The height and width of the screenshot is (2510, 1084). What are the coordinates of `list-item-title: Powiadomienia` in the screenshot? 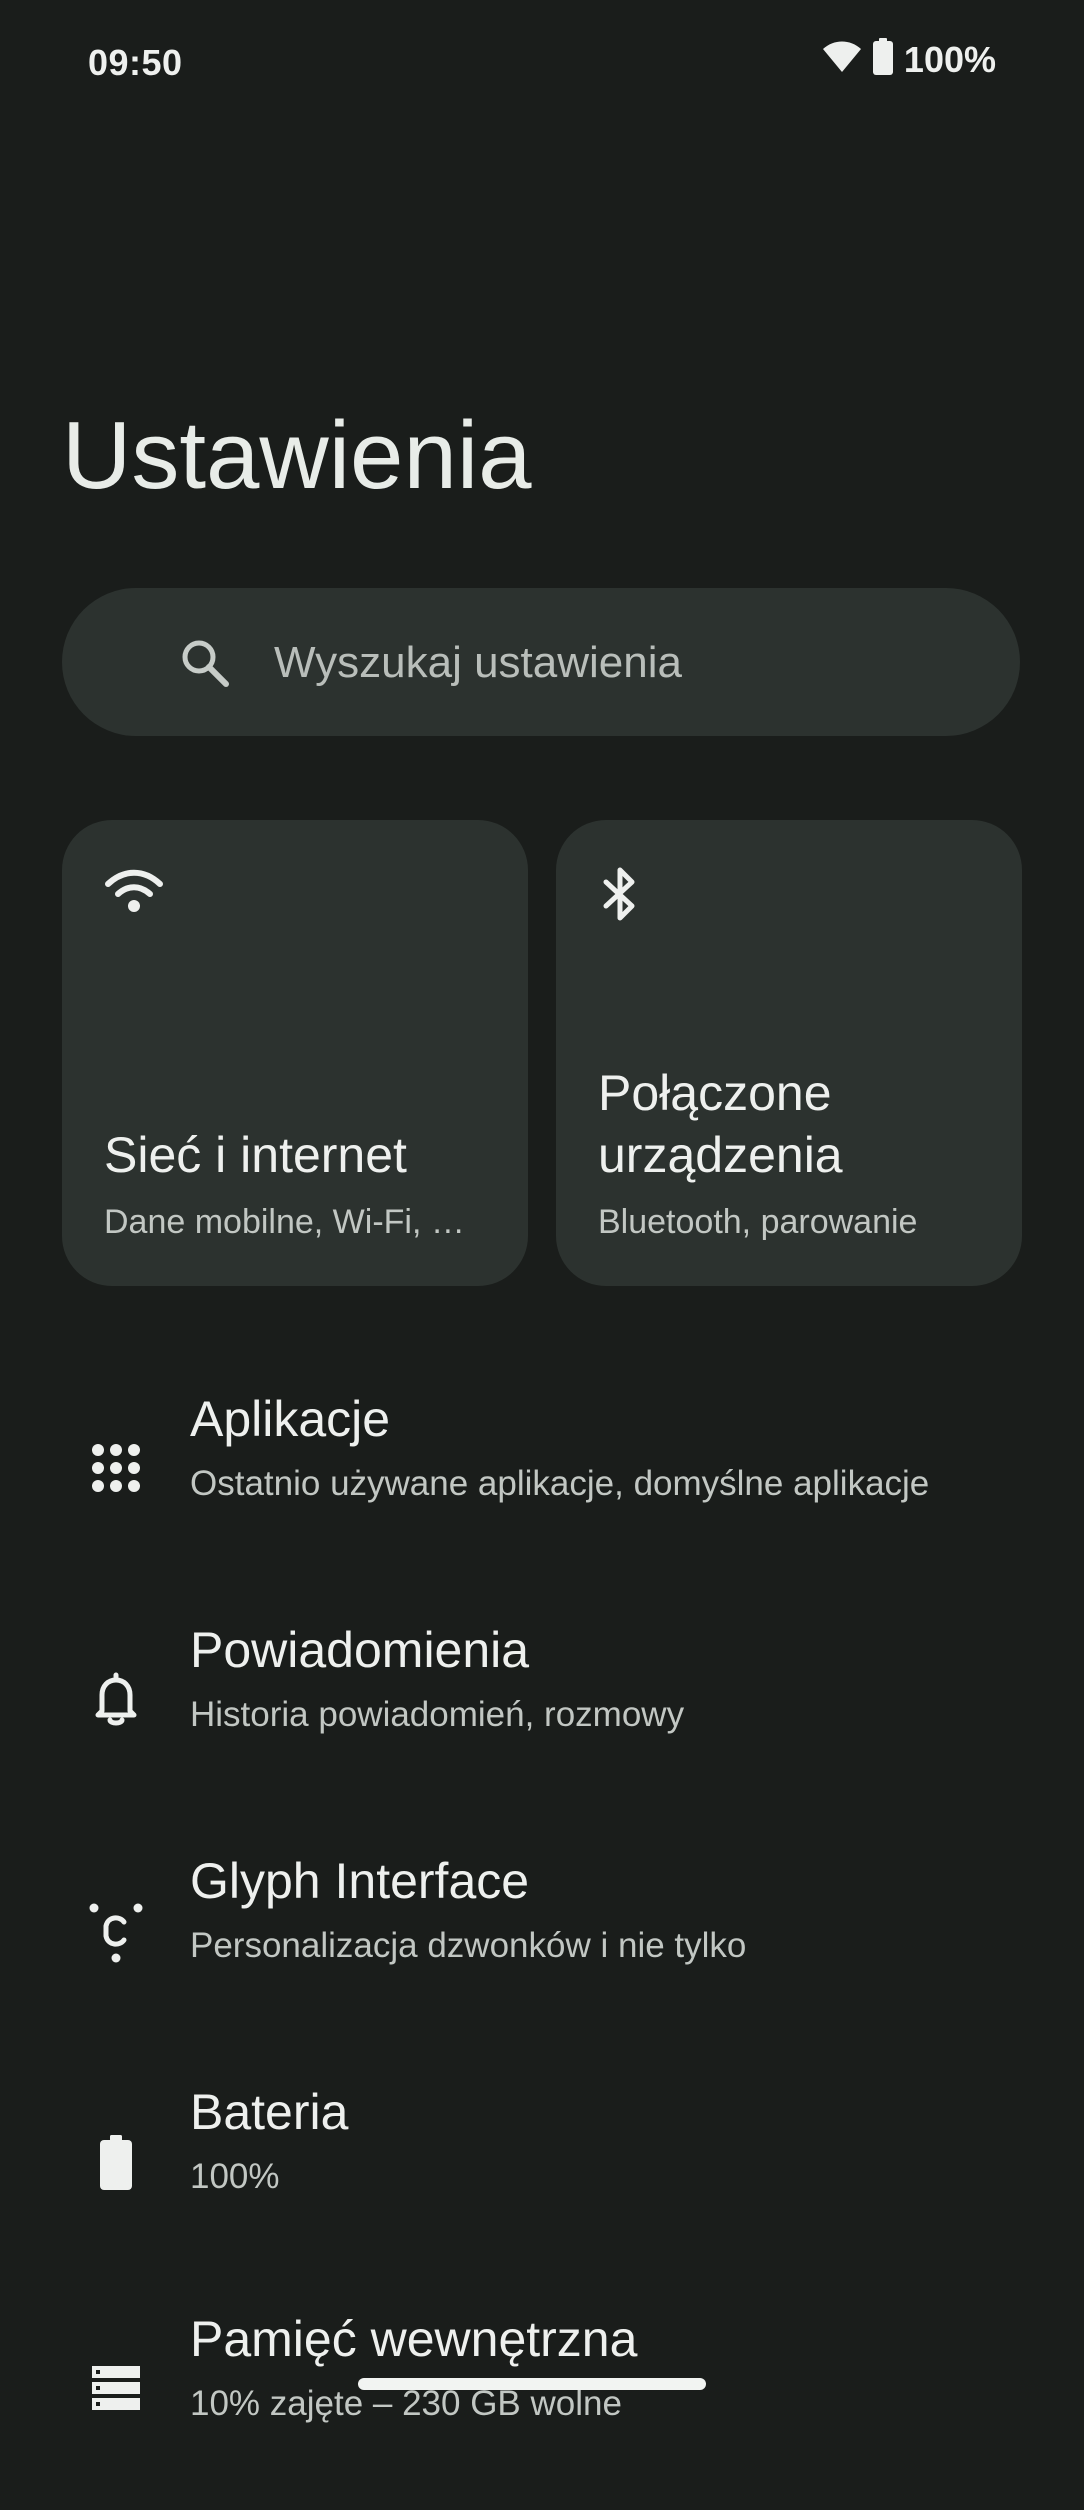 It's located at (360, 1650).